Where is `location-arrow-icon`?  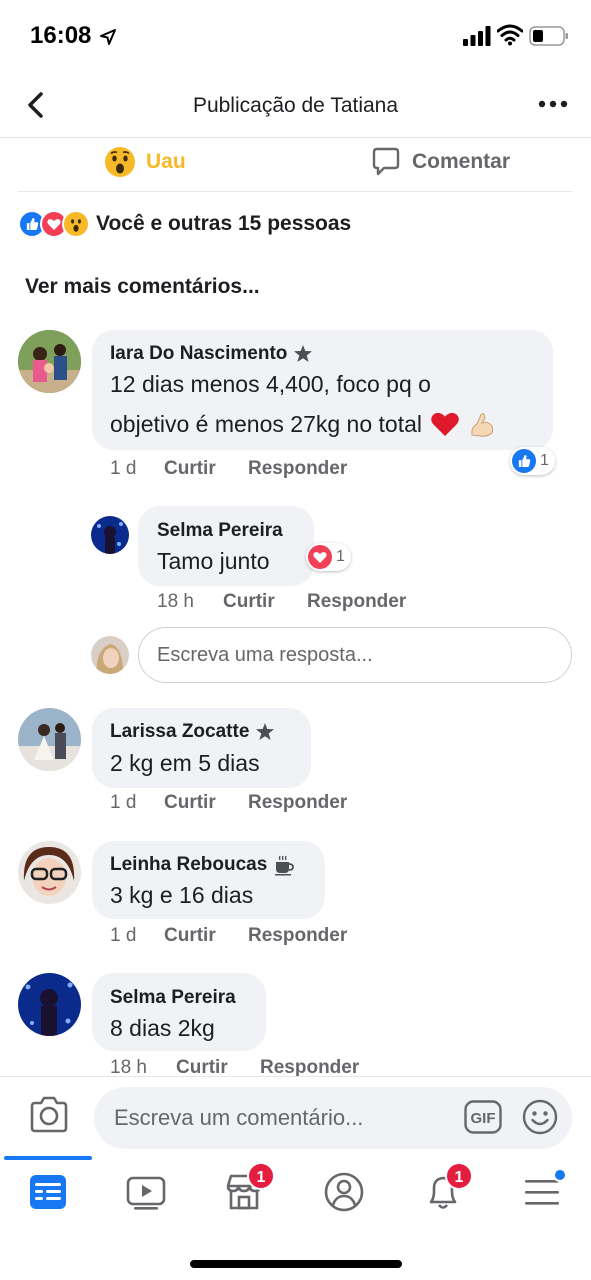
location-arrow-icon is located at coordinates (108, 37).